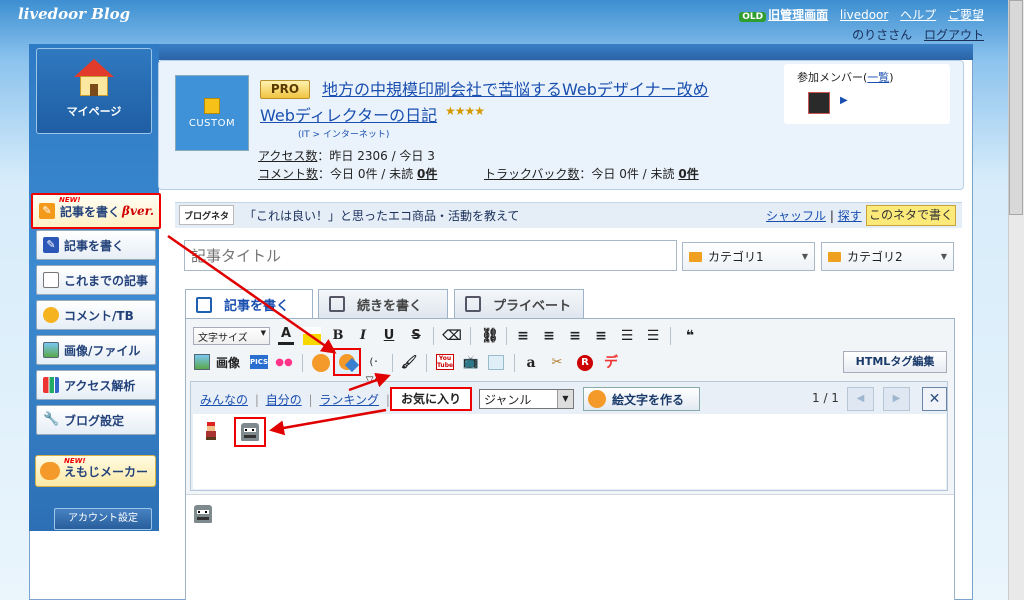 This screenshot has height=600, width=1024. I want to click on align-justify-icon: ≡, so click(601, 336).